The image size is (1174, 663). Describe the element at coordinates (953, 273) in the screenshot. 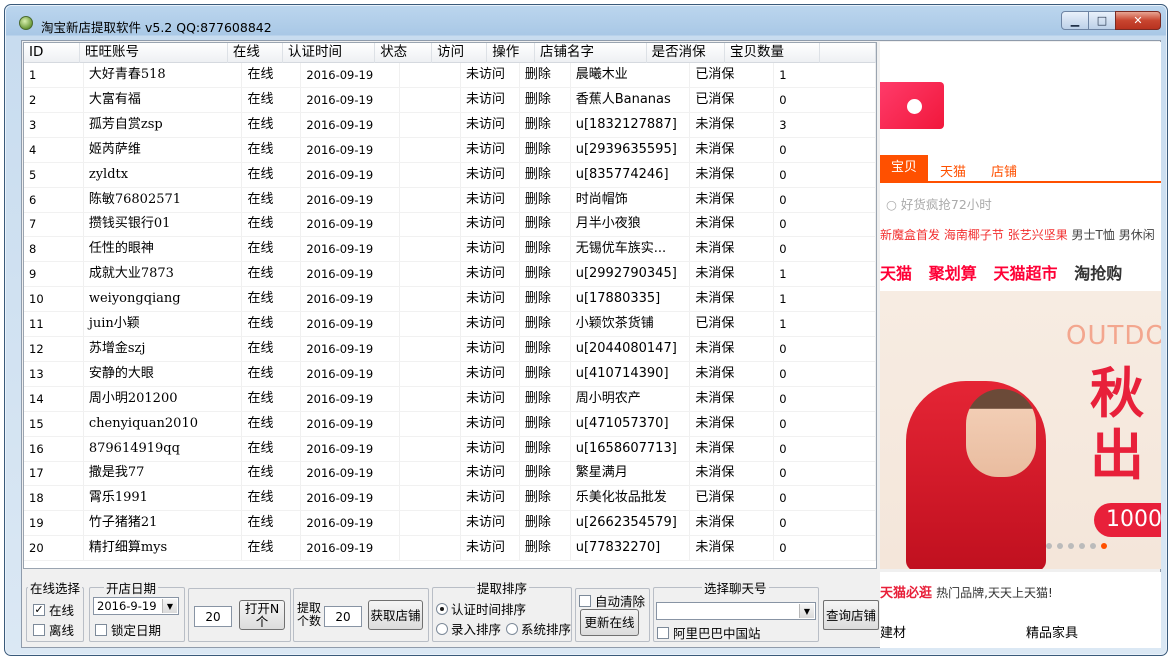

I see `channel-juhuasuan: 聚划算` at that location.